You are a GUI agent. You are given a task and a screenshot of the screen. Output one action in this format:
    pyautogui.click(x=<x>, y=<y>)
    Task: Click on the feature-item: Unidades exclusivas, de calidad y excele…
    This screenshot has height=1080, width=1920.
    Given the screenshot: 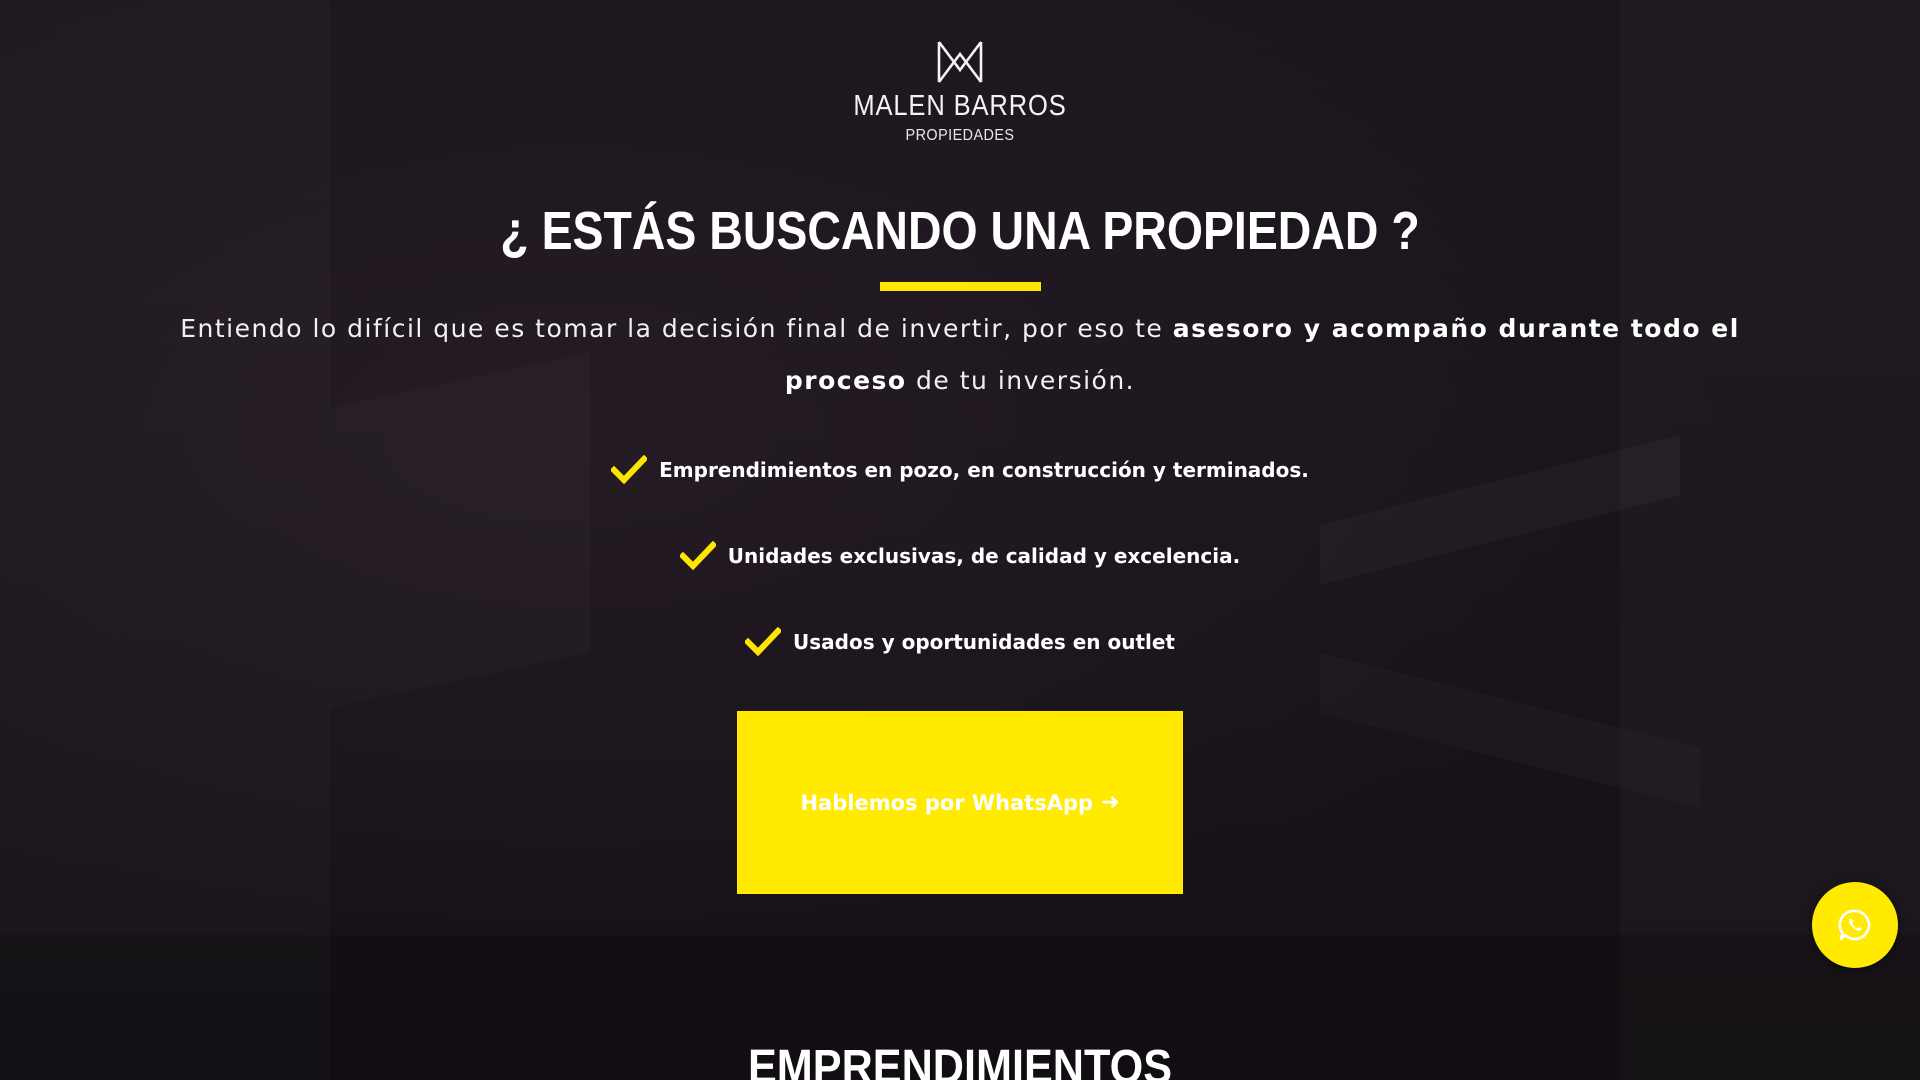 What is the action you would take?
    pyautogui.click(x=960, y=556)
    